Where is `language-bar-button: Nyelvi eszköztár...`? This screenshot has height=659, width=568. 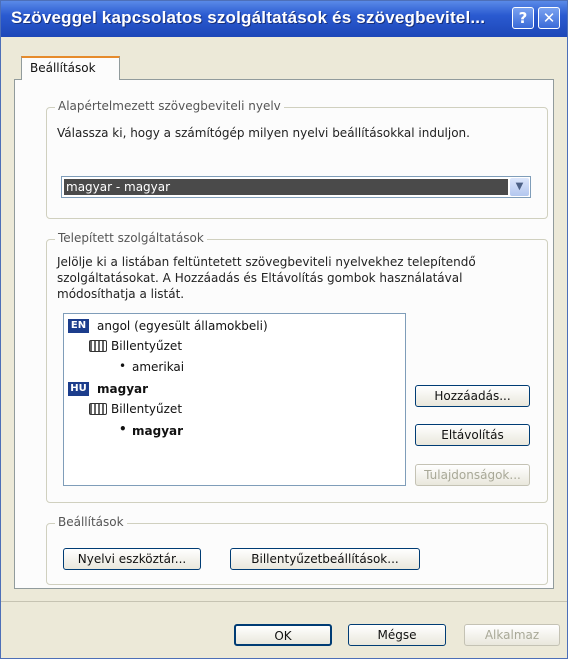
language-bar-button: Nyelvi eszköztár... is located at coordinates (132, 559).